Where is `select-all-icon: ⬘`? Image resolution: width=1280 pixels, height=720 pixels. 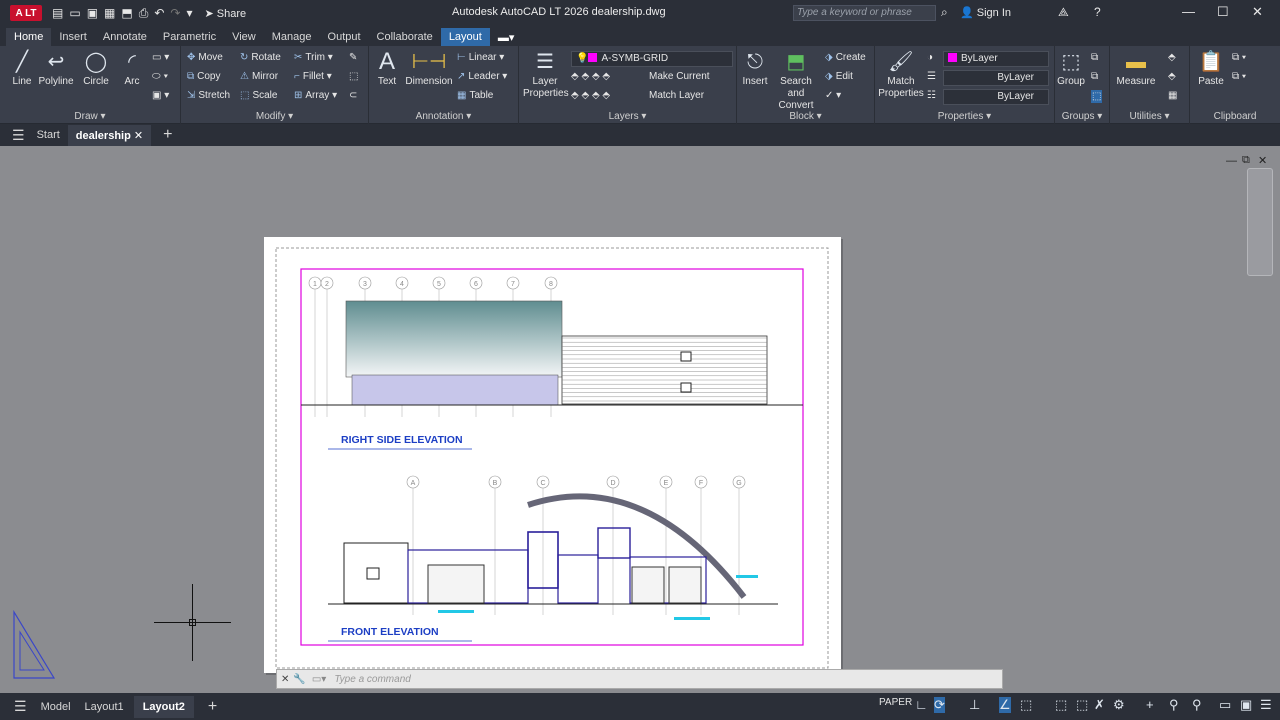
select-all-icon: ⬘ is located at coordinates (1172, 76).